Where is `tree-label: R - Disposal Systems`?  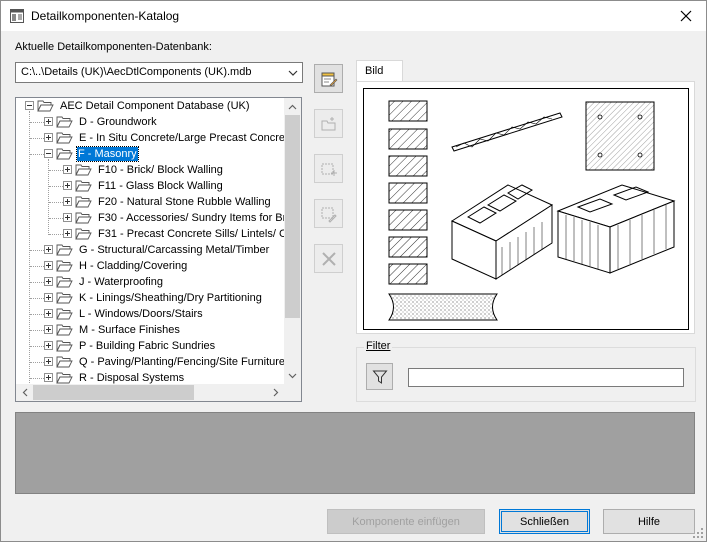 tree-label: R - Disposal Systems is located at coordinates (132, 378).